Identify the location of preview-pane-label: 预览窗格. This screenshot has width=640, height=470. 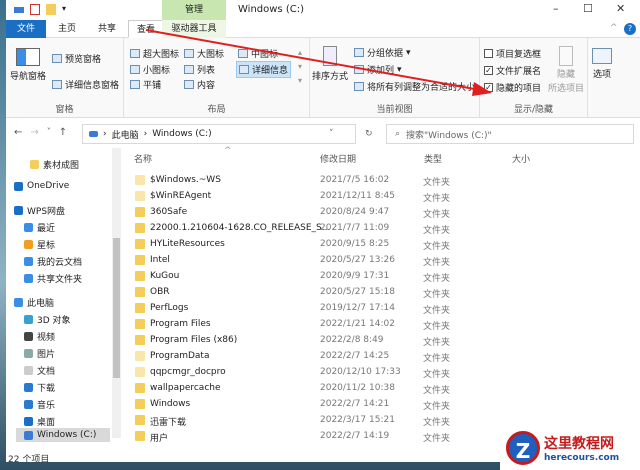
(83, 60).